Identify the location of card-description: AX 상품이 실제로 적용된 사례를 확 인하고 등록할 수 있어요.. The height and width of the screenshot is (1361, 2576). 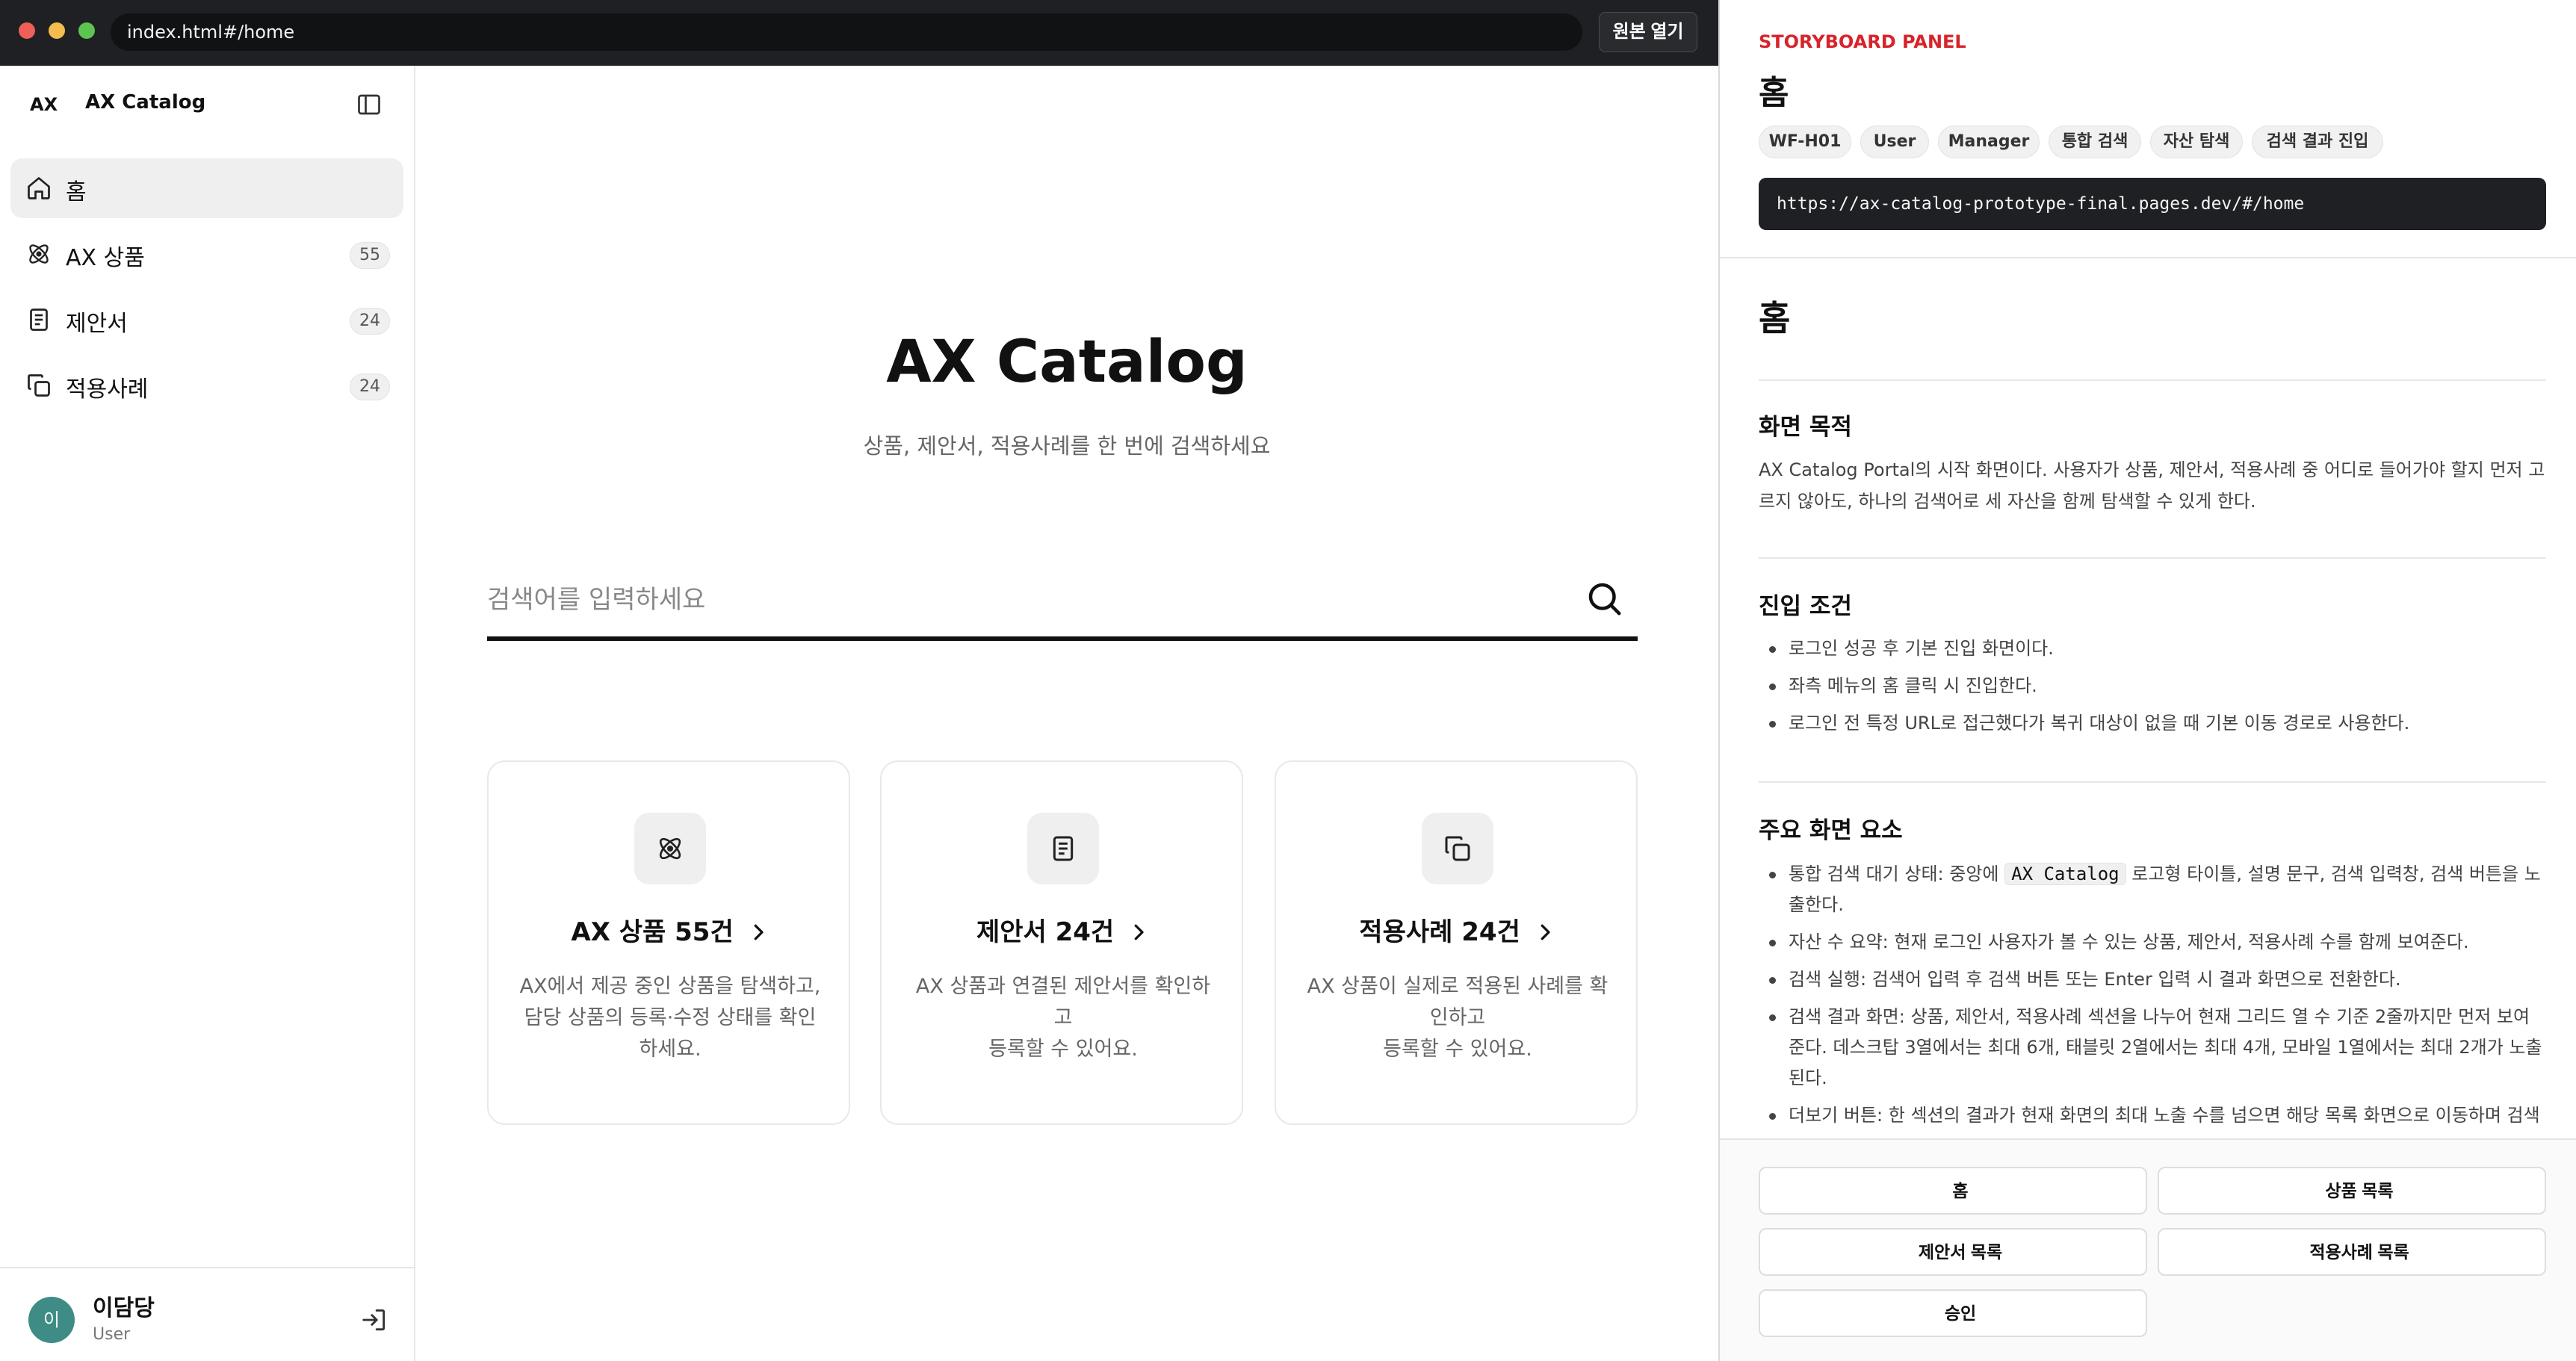
(1458, 1018).